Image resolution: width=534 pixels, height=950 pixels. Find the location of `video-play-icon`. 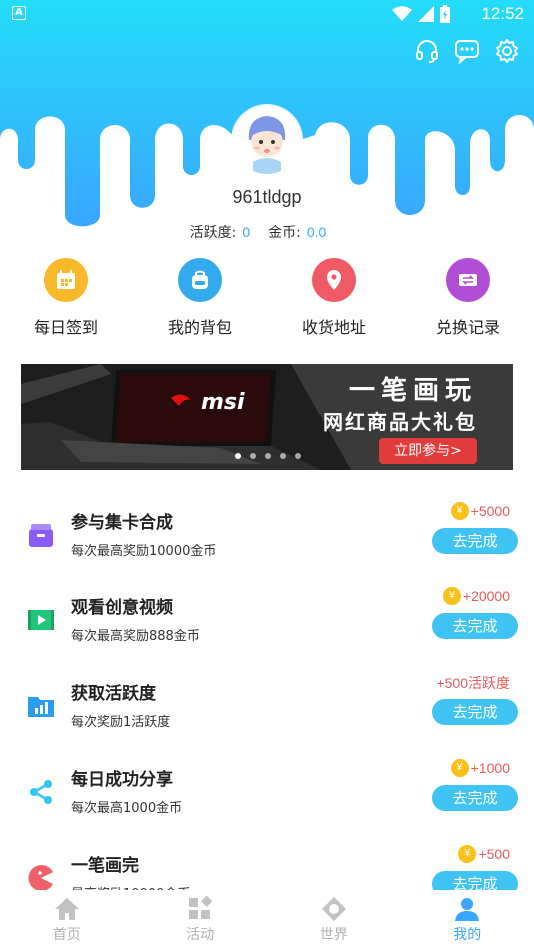

video-play-icon is located at coordinates (41, 620).